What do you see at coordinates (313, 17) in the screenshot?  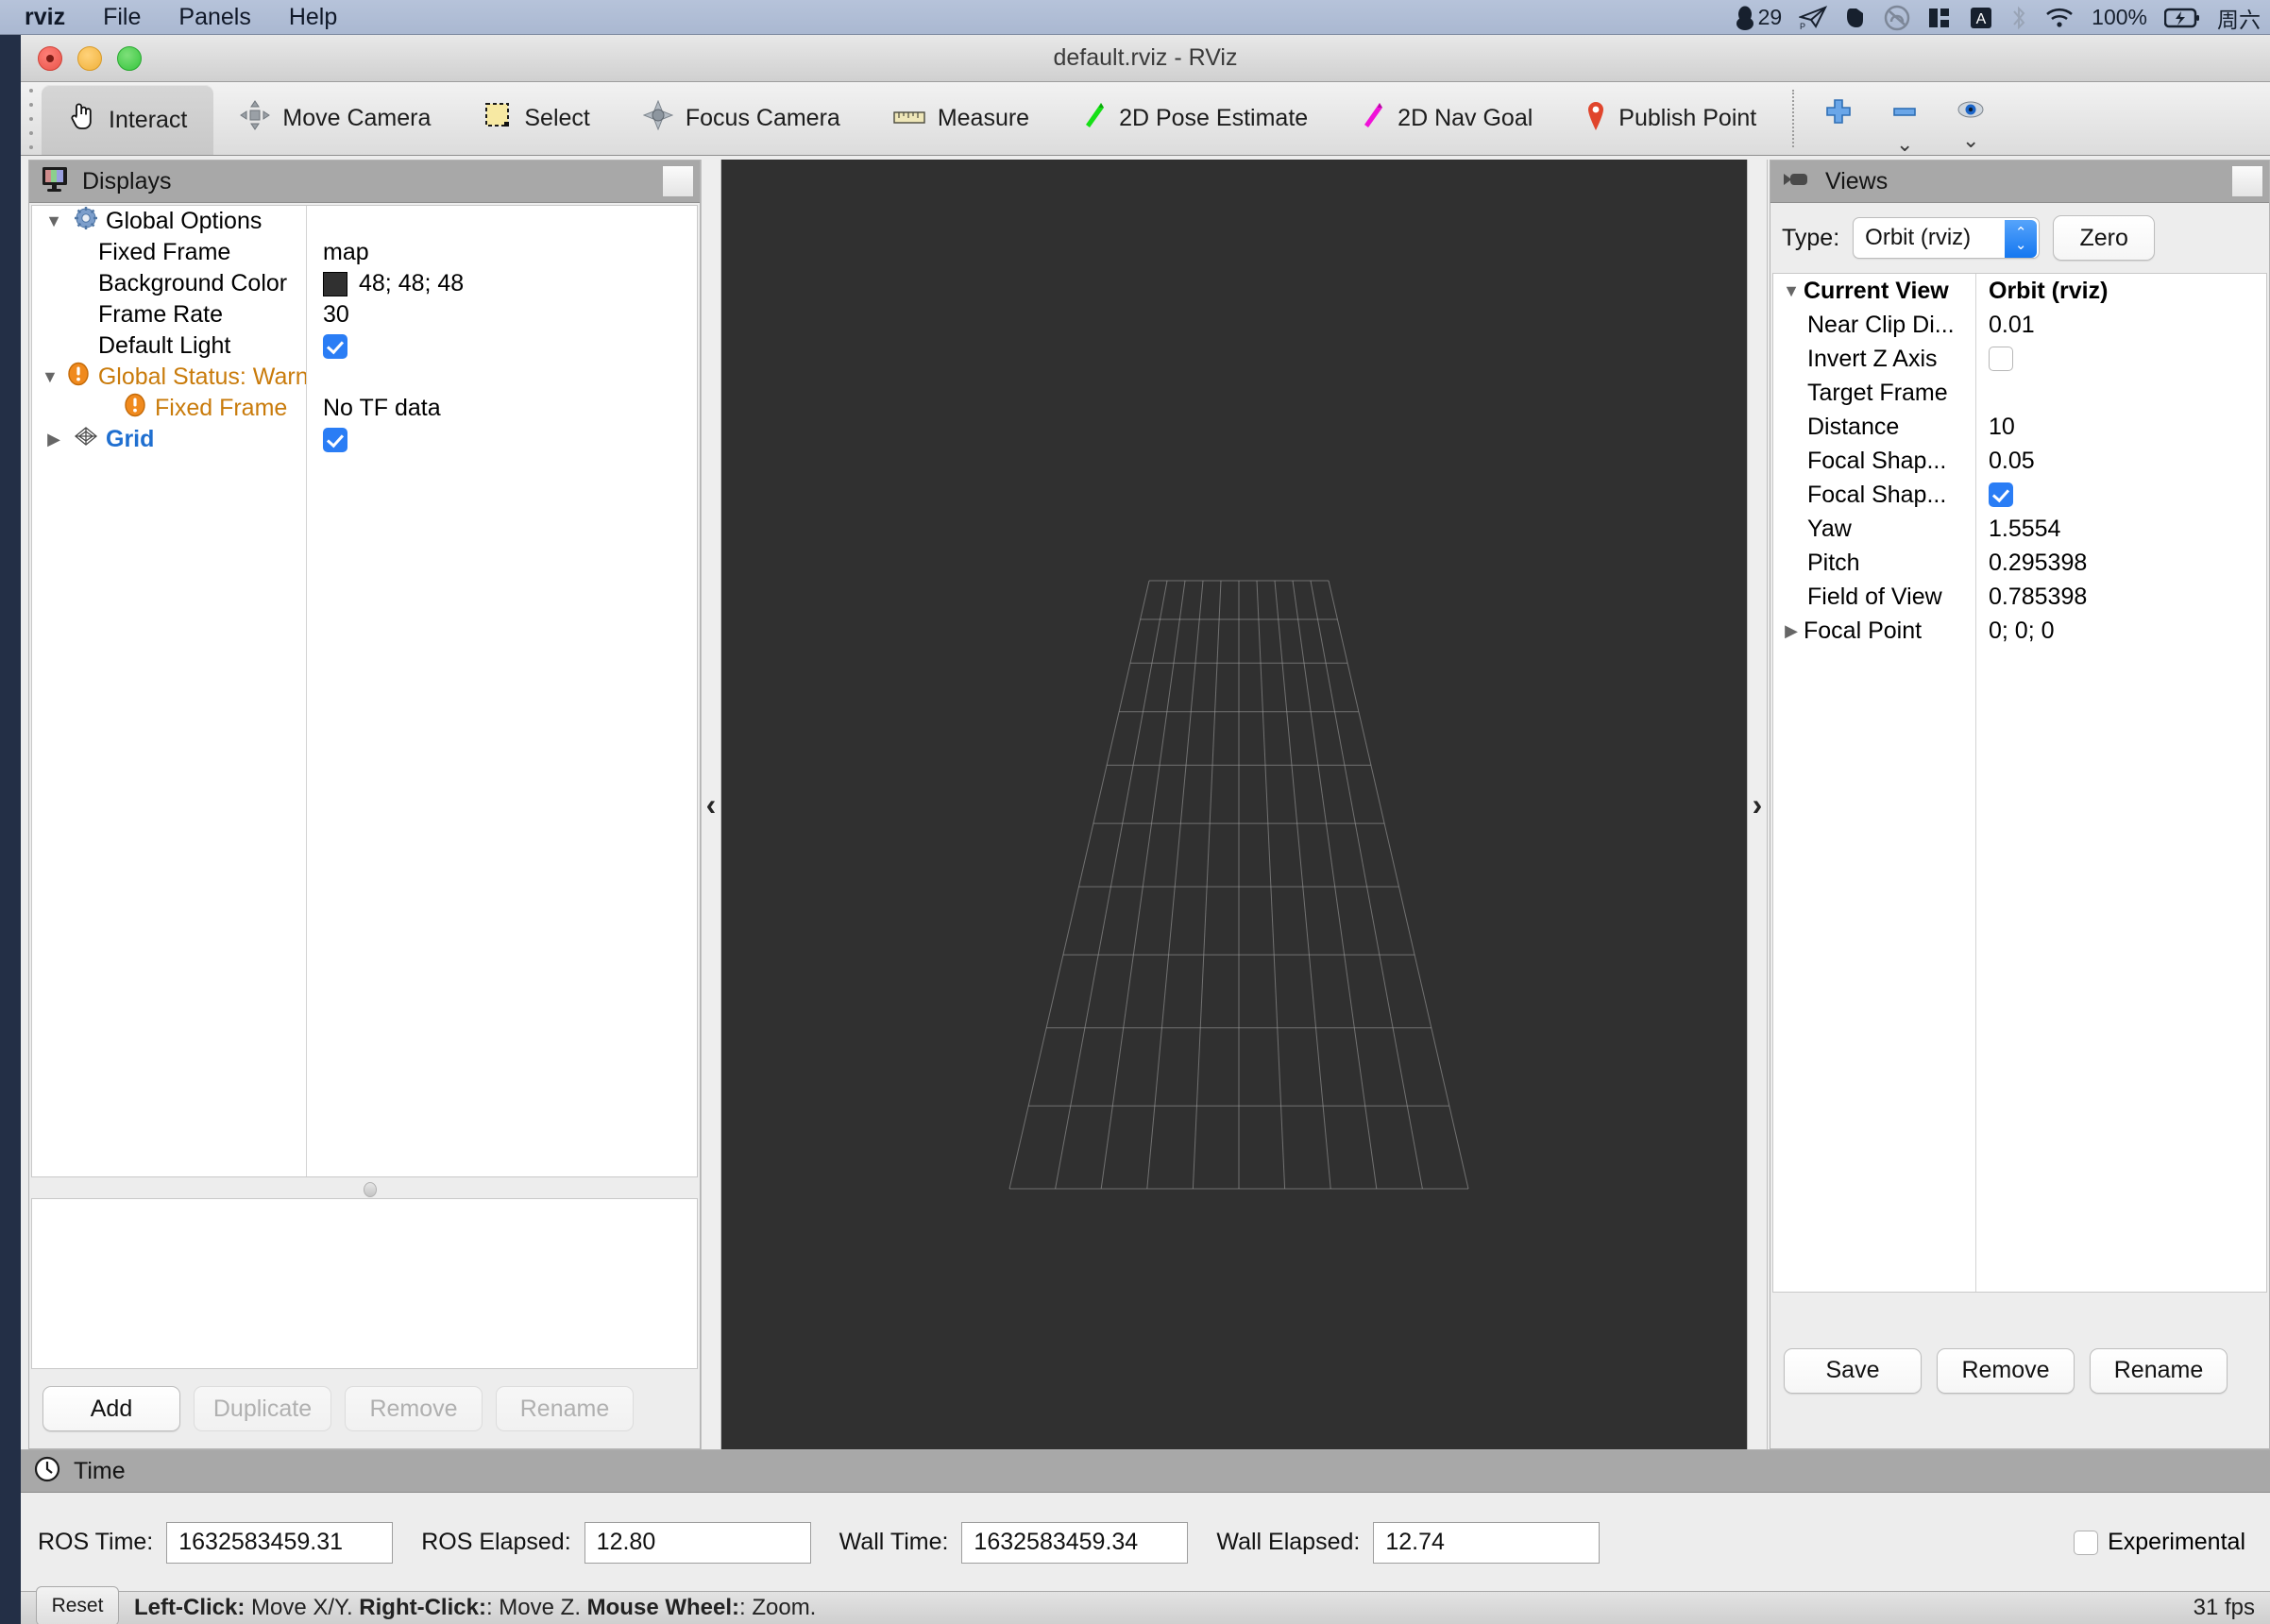 I see `menu-help: Help` at bounding box center [313, 17].